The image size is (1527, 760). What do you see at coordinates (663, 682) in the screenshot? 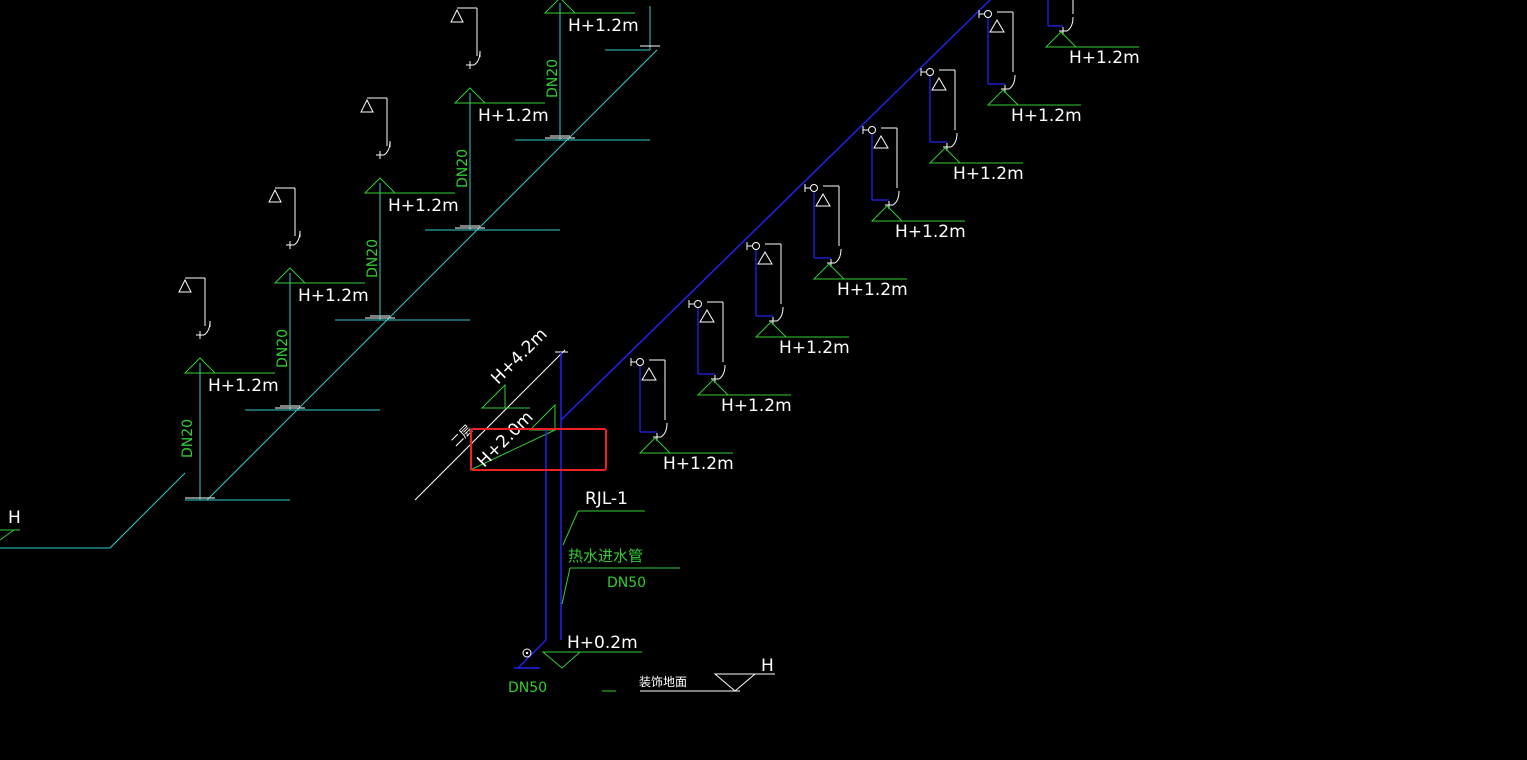
I see `finished-floor-label: 装饰地面` at bounding box center [663, 682].